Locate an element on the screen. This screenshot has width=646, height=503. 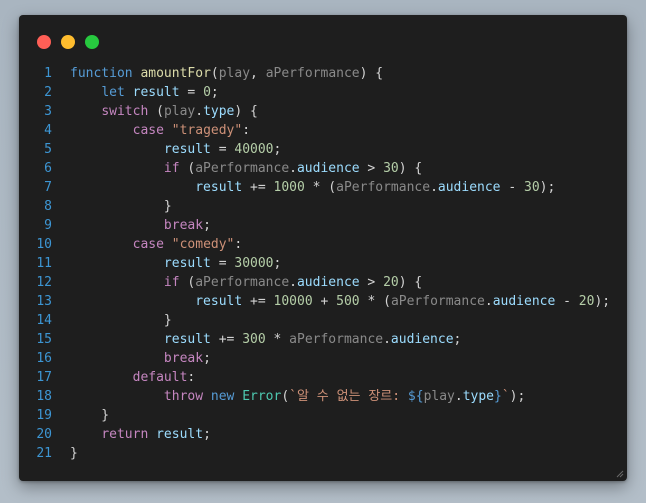
close-button is located at coordinates (44, 42).